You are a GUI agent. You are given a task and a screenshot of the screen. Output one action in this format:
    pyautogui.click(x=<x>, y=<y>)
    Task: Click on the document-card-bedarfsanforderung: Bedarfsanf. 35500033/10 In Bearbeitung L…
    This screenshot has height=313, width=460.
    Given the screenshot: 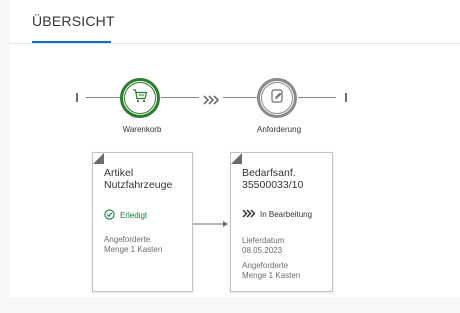 What is the action you would take?
    pyautogui.click(x=281, y=222)
    